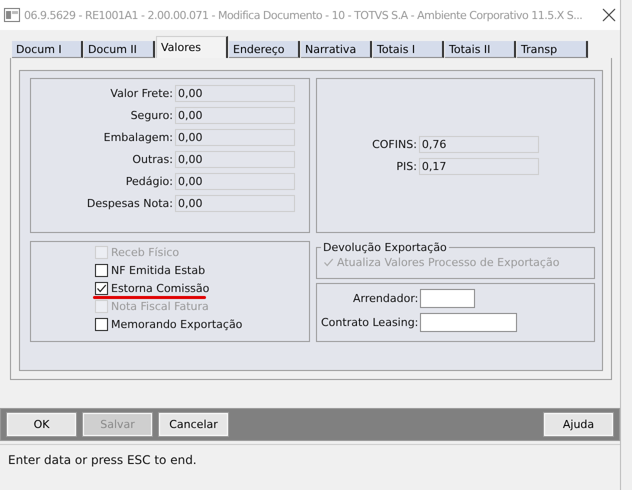 This screenshot has width=632, height=490. I want to click on tab: Totais I, so click(408, 49).